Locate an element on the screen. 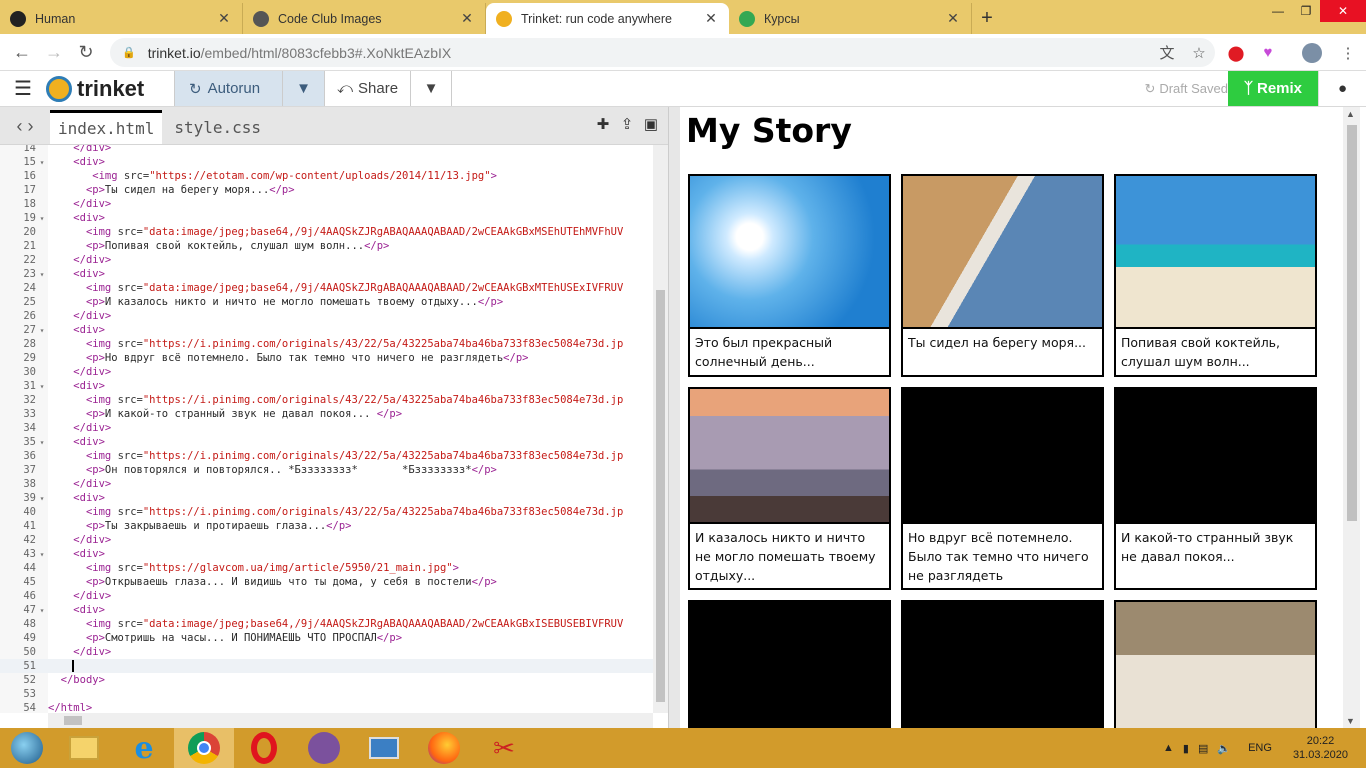 Image resolution: width=1366 pixels, height=768 pixels. clock: 20:22 31.03.2020 is located at coordinates (1320, 748).